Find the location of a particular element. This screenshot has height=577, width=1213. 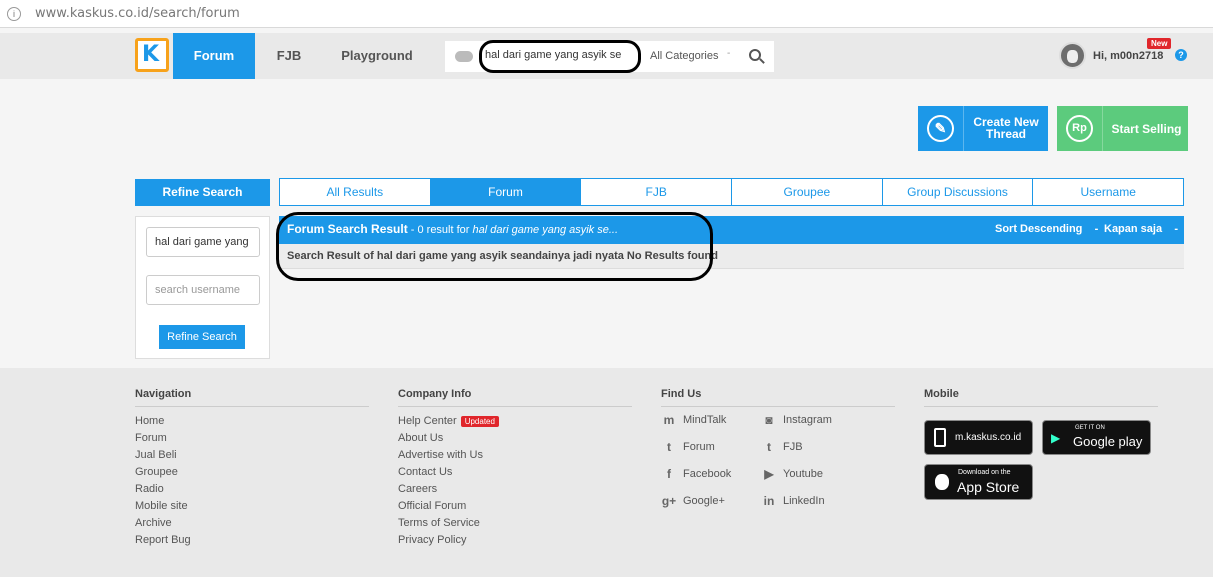

linkedin-icon: in is located at coordinates (769, 501).